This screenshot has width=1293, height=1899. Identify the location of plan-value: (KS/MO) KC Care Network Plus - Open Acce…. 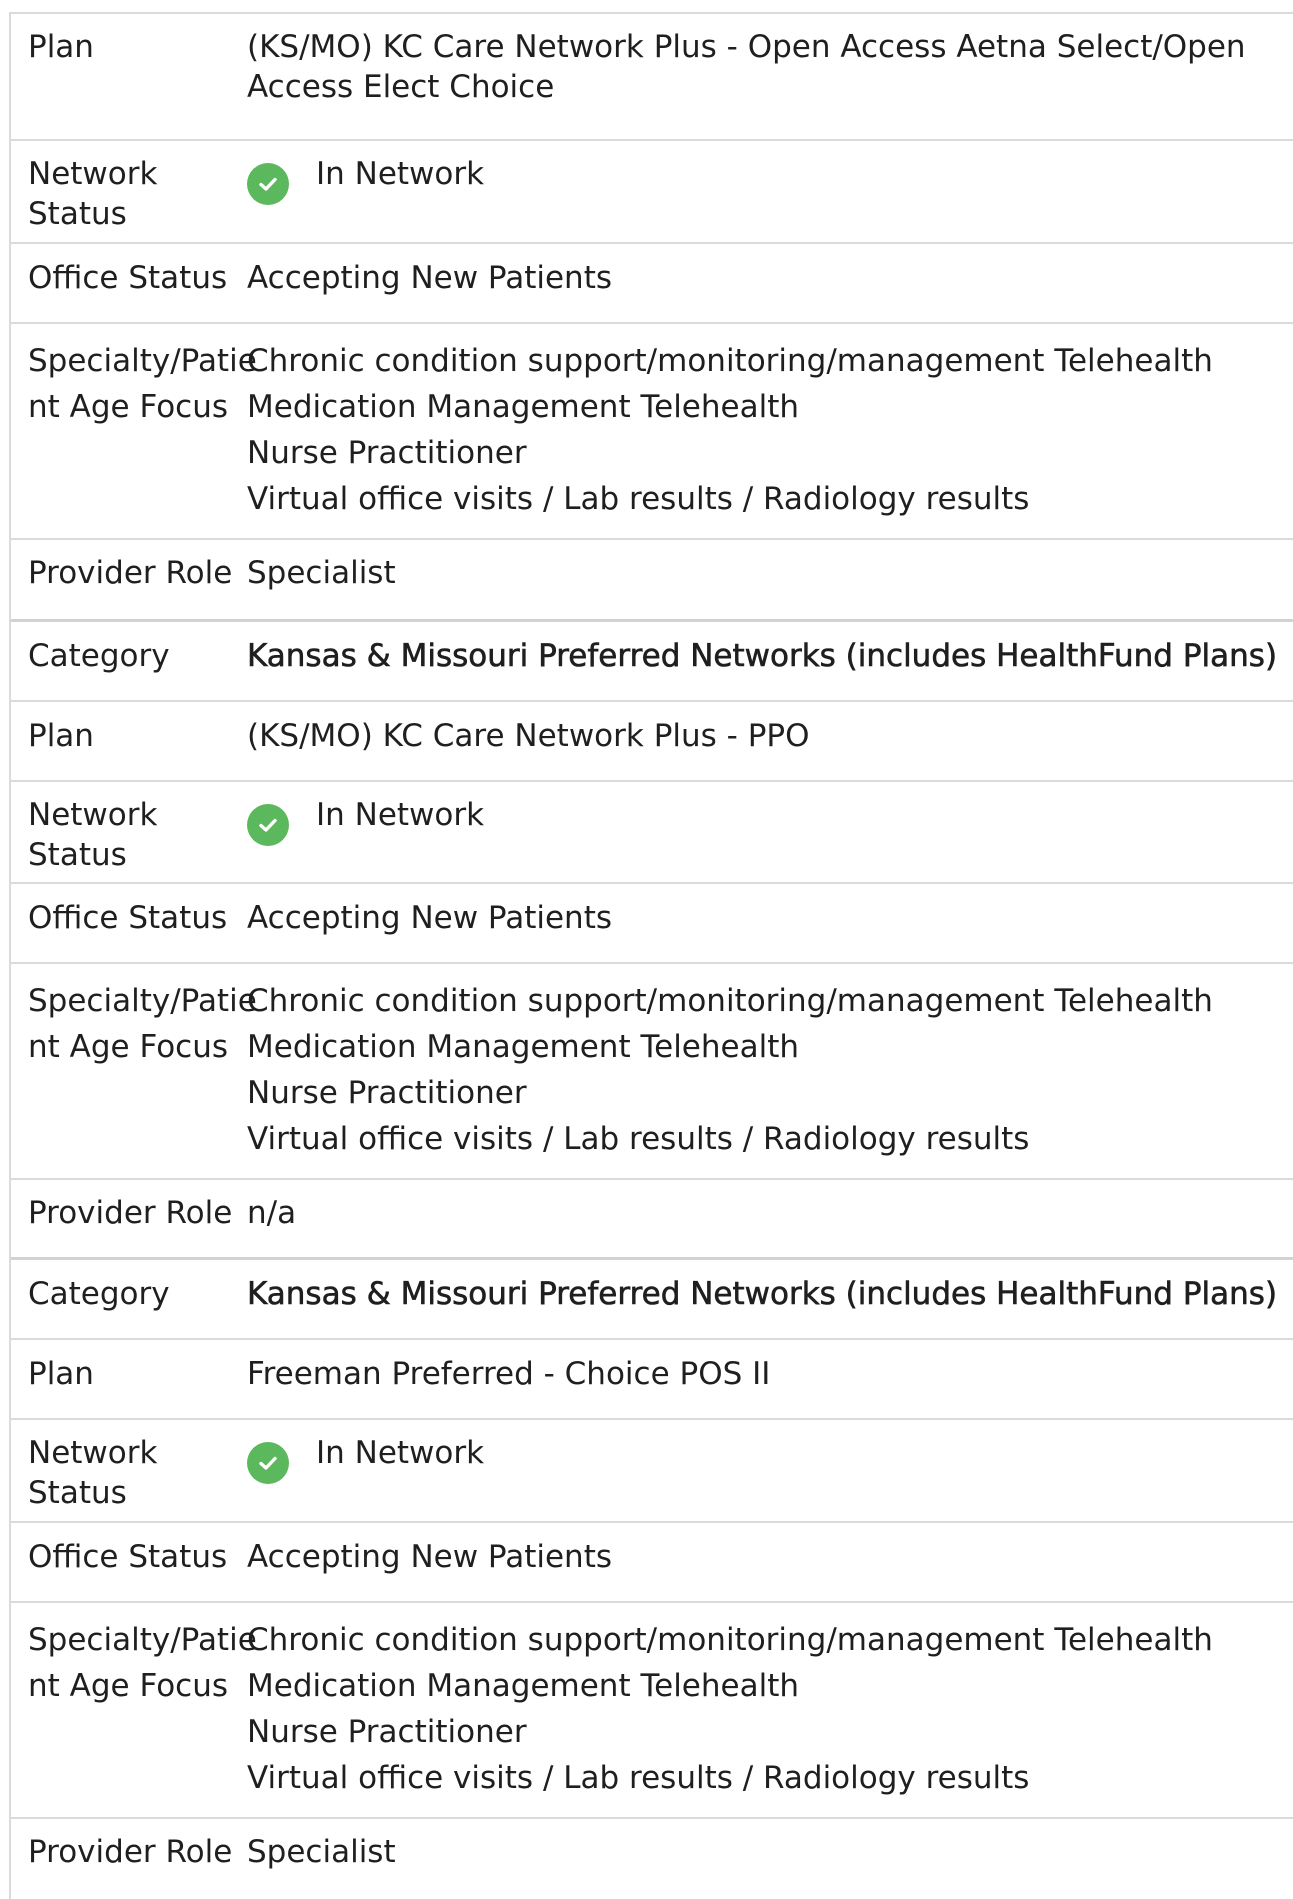
(770, 83).